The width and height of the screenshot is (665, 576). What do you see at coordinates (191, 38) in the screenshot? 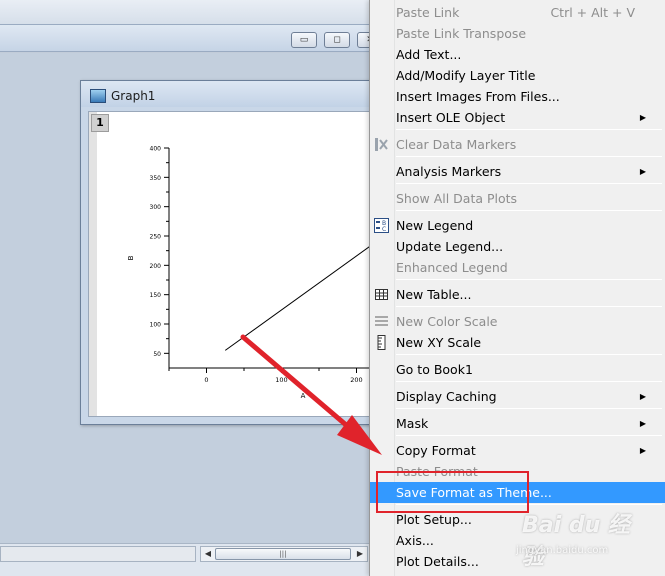
I see `mdi-window-titlebar: ▭ ◻ ✕` at bounding box center [191, 38].